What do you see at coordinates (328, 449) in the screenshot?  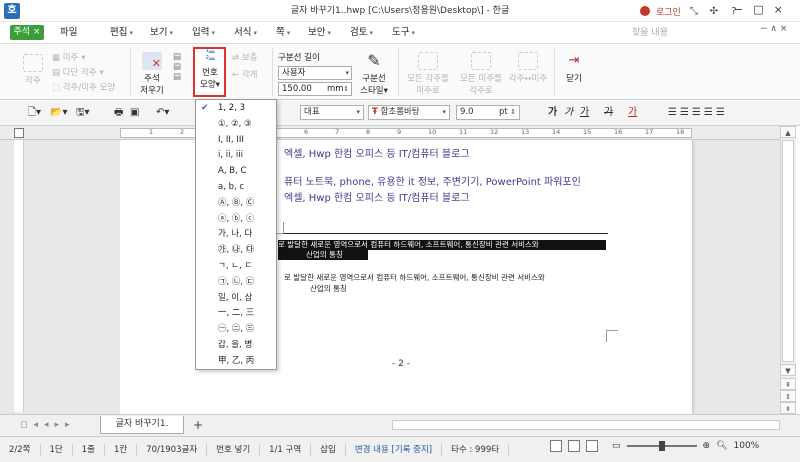 I see `status-mode: 삽입` at bounding box center [328, 449].